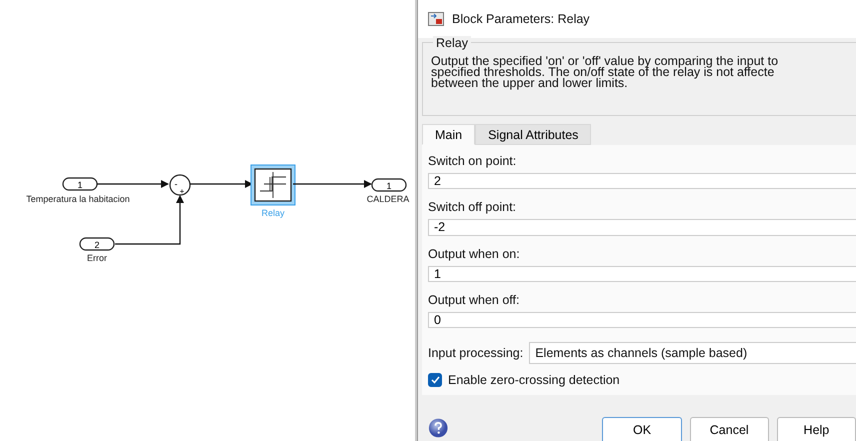 The image size is (856, 441). I want to click on input-field: -2, so click(642, 227).